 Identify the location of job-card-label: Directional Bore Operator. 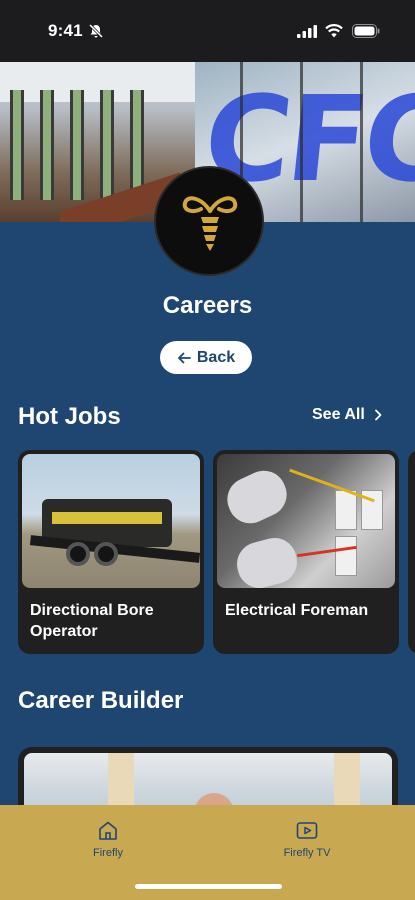
(92, 621).